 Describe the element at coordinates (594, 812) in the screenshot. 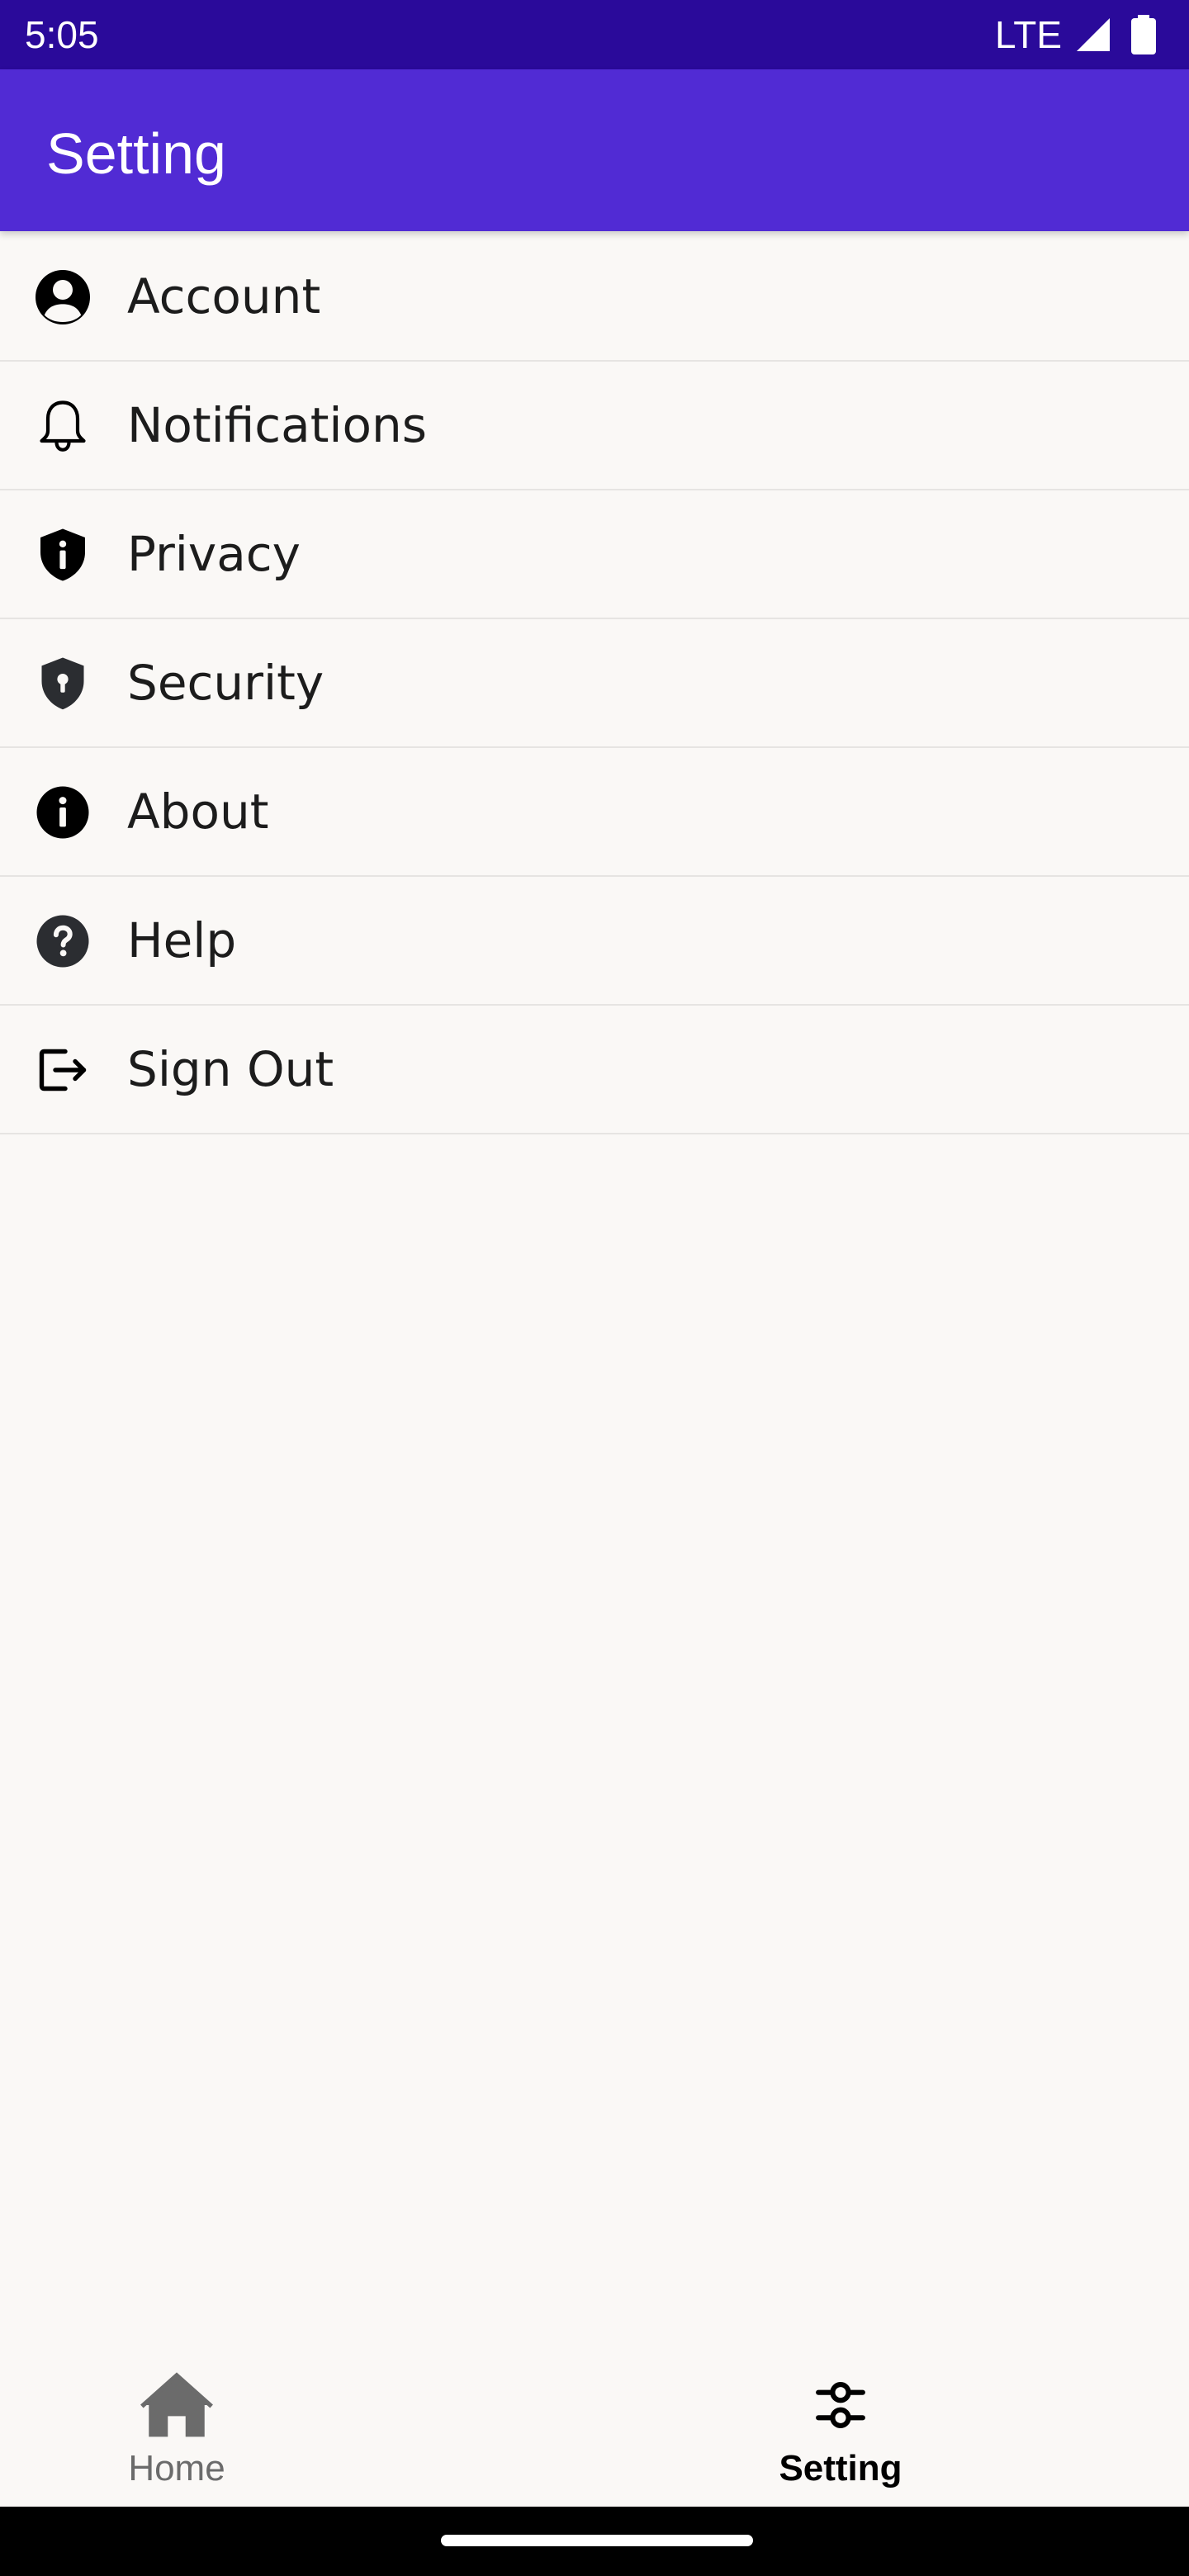

I see `settings-item-about: About` at that location.